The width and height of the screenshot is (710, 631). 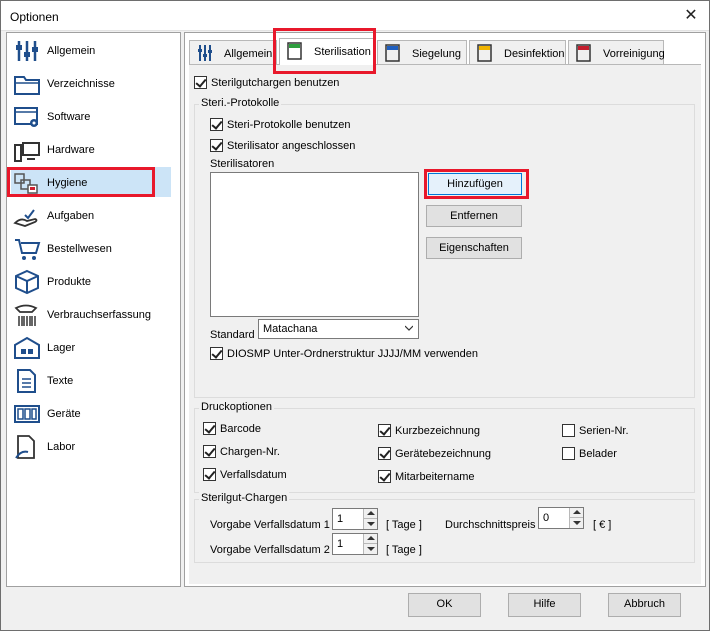 I want to click on nav-item-label: Allgemein, so click(x=71, y=51).